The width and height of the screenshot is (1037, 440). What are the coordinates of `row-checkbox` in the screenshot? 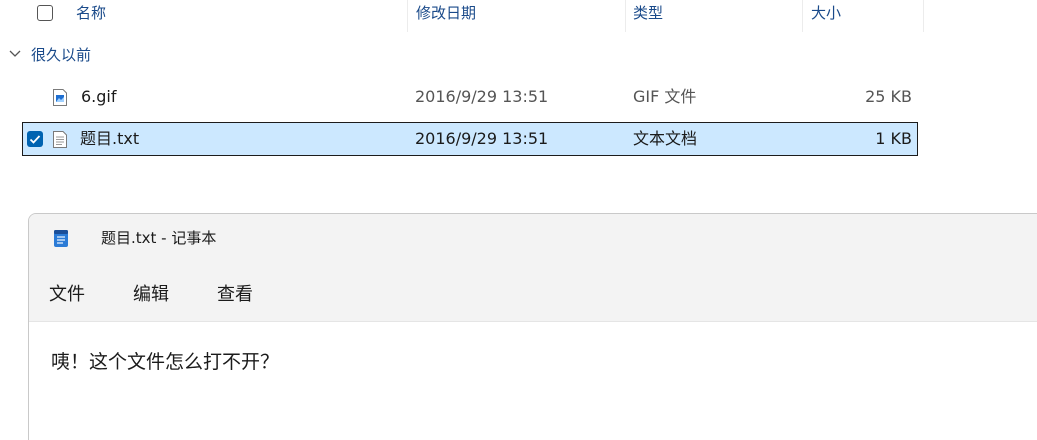 It's located at (35, 139).